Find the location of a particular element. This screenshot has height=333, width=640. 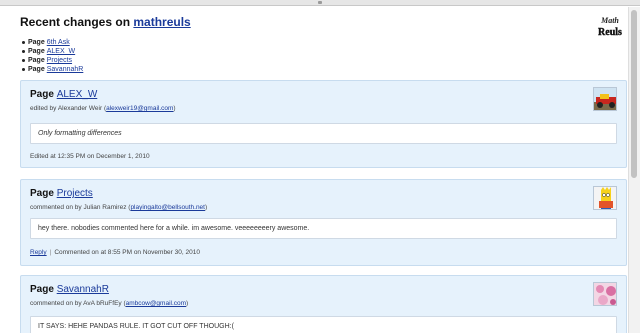

page-title: Recent changes on mathreuls is located at coordinates (105, 22).